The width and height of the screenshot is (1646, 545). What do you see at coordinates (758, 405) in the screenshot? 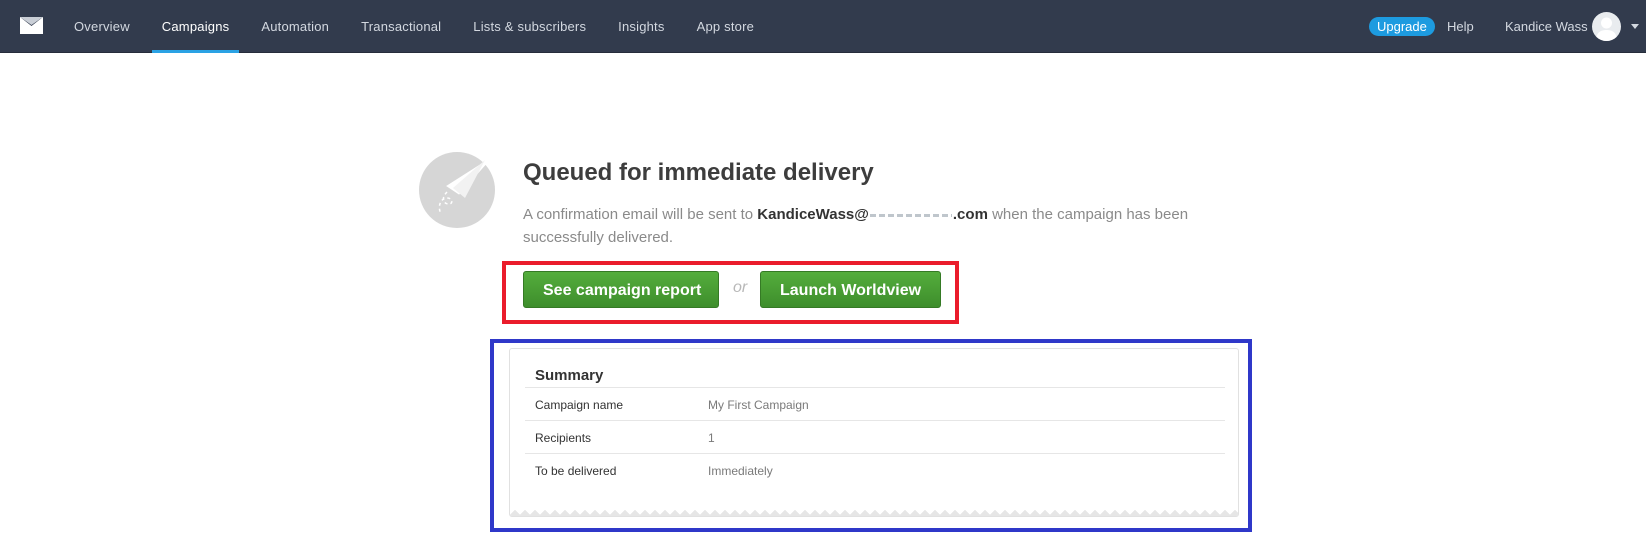
I see `summary-row-value: My First Campaign` at bounding box center [758, 405].